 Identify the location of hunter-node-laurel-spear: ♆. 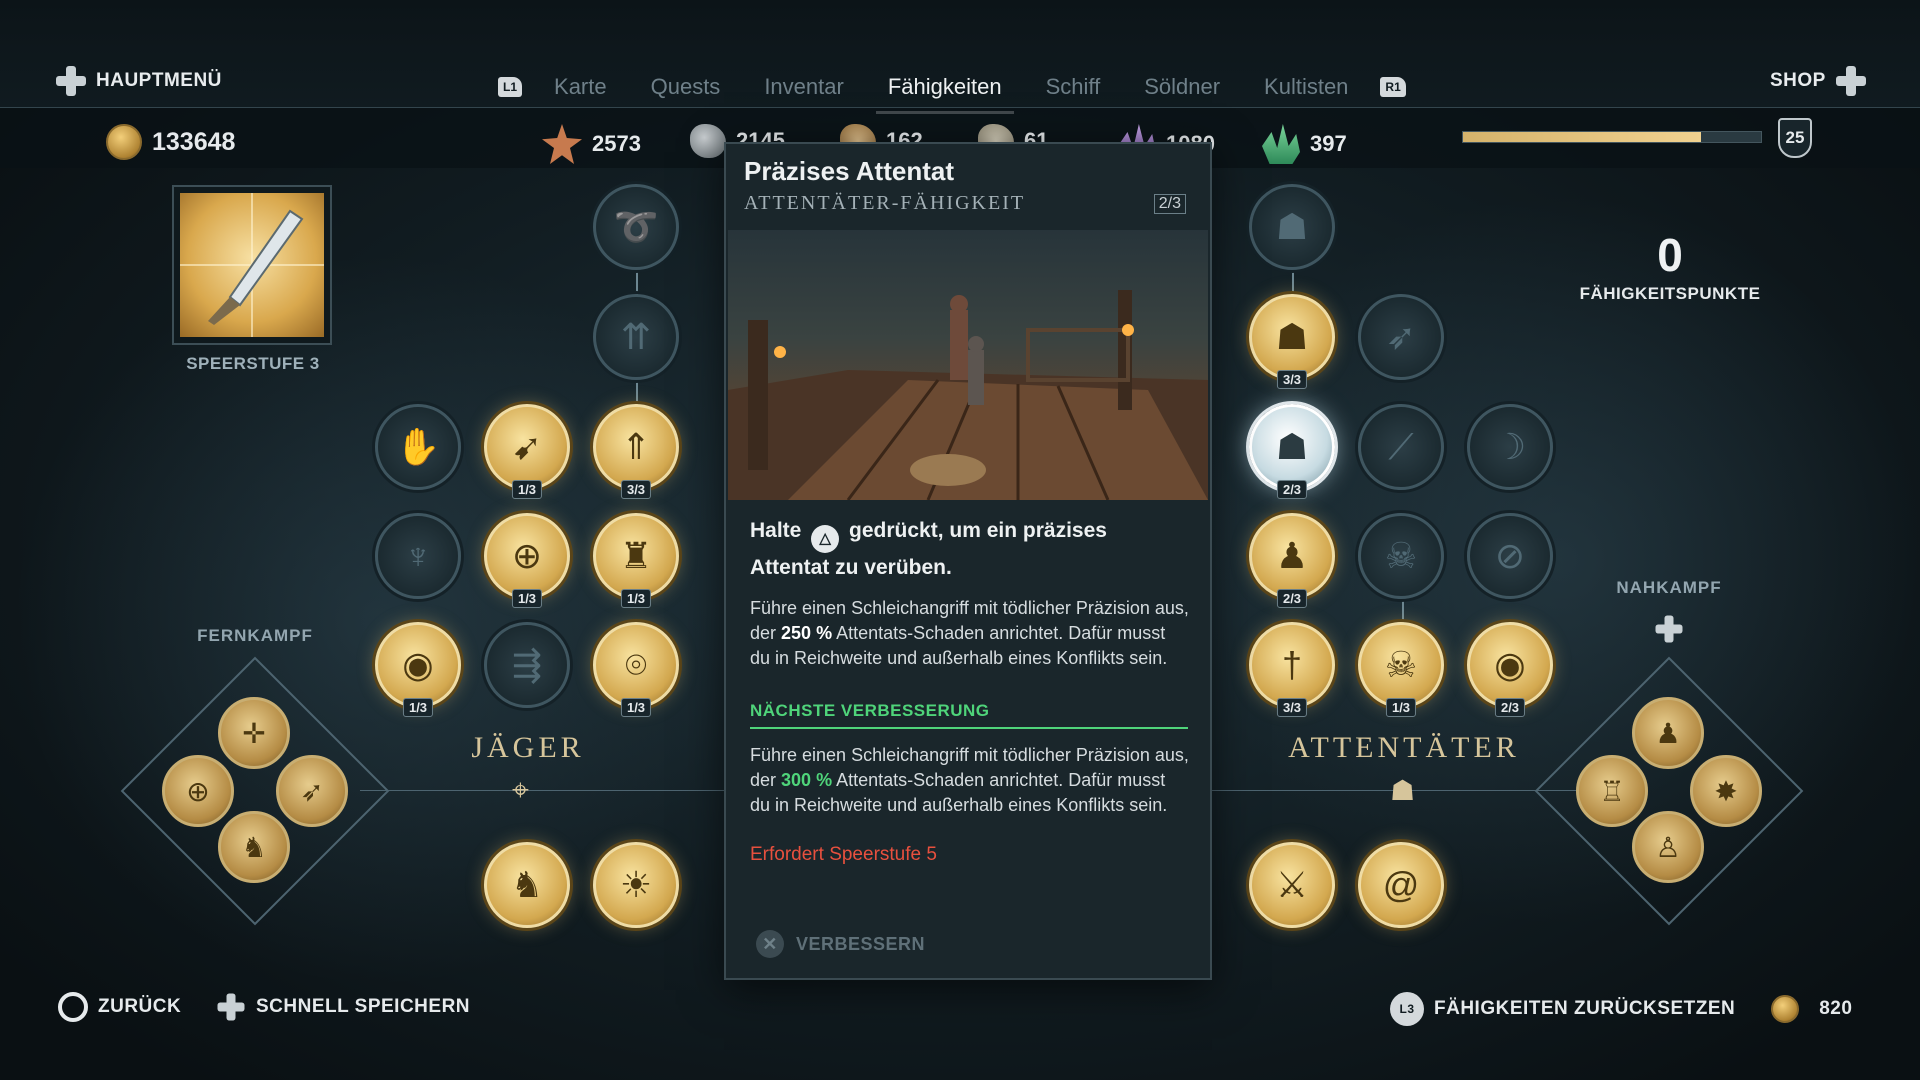
(418, 556).